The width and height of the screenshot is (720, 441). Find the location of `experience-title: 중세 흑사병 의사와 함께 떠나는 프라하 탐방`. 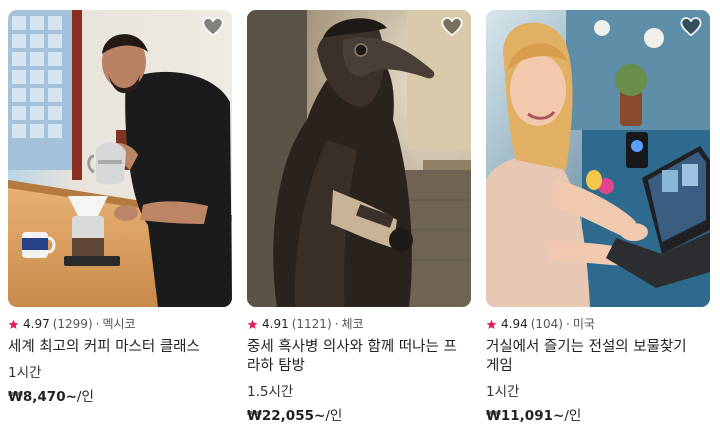

experience-title: 중세 흑사병 의사와 함께 떠나는 프라하 탐방 is located at coordinates (356, 357).